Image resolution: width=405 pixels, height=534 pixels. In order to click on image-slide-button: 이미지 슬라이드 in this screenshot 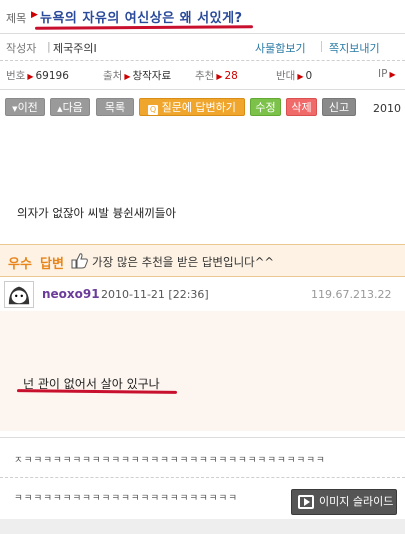, I will do `click(344, 502)`.